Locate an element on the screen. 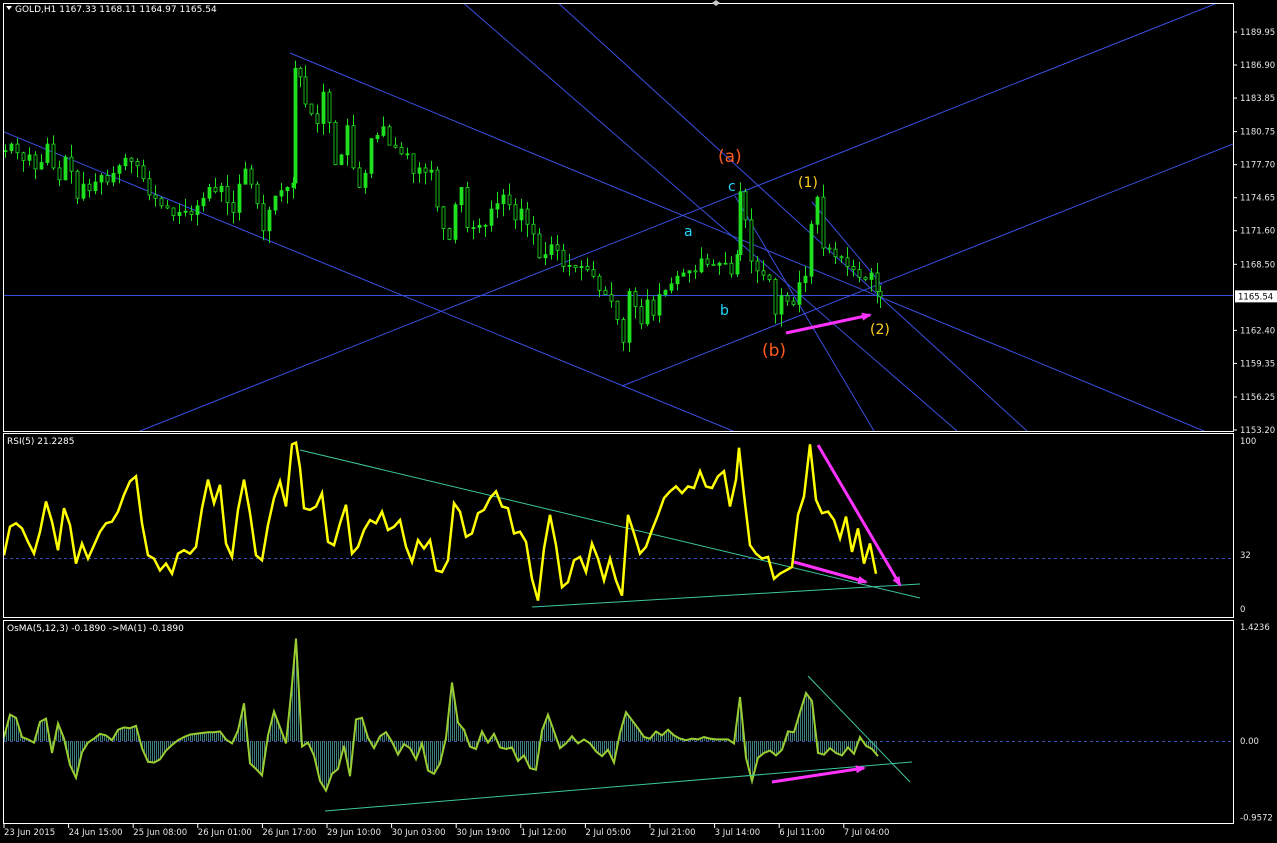 This screenshot has height=843, width=1277. osma-axis: 1.4236 0.00 -0.9572 is located at coordinates (1256, 723).